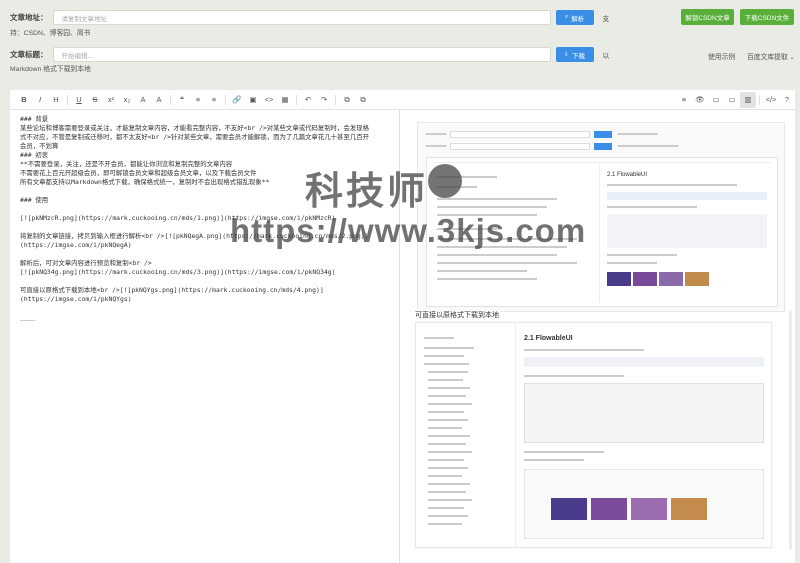  What do you see at coordinates (50, 69) in the screenshot?
I see `download-desc: Markdown 格式下载到本地` at bounding box center [50, 69].